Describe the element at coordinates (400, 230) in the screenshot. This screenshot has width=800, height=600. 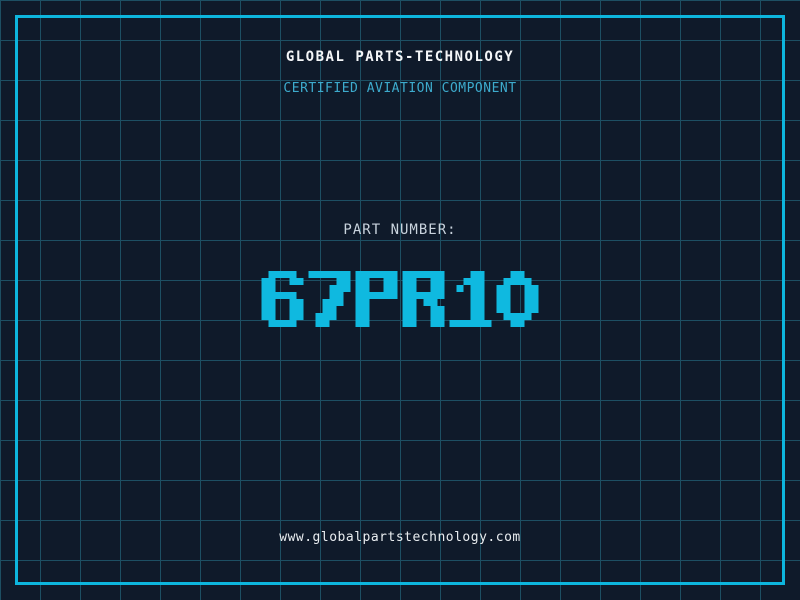
I see `part-number-label: PART NUMBER:` at that location.